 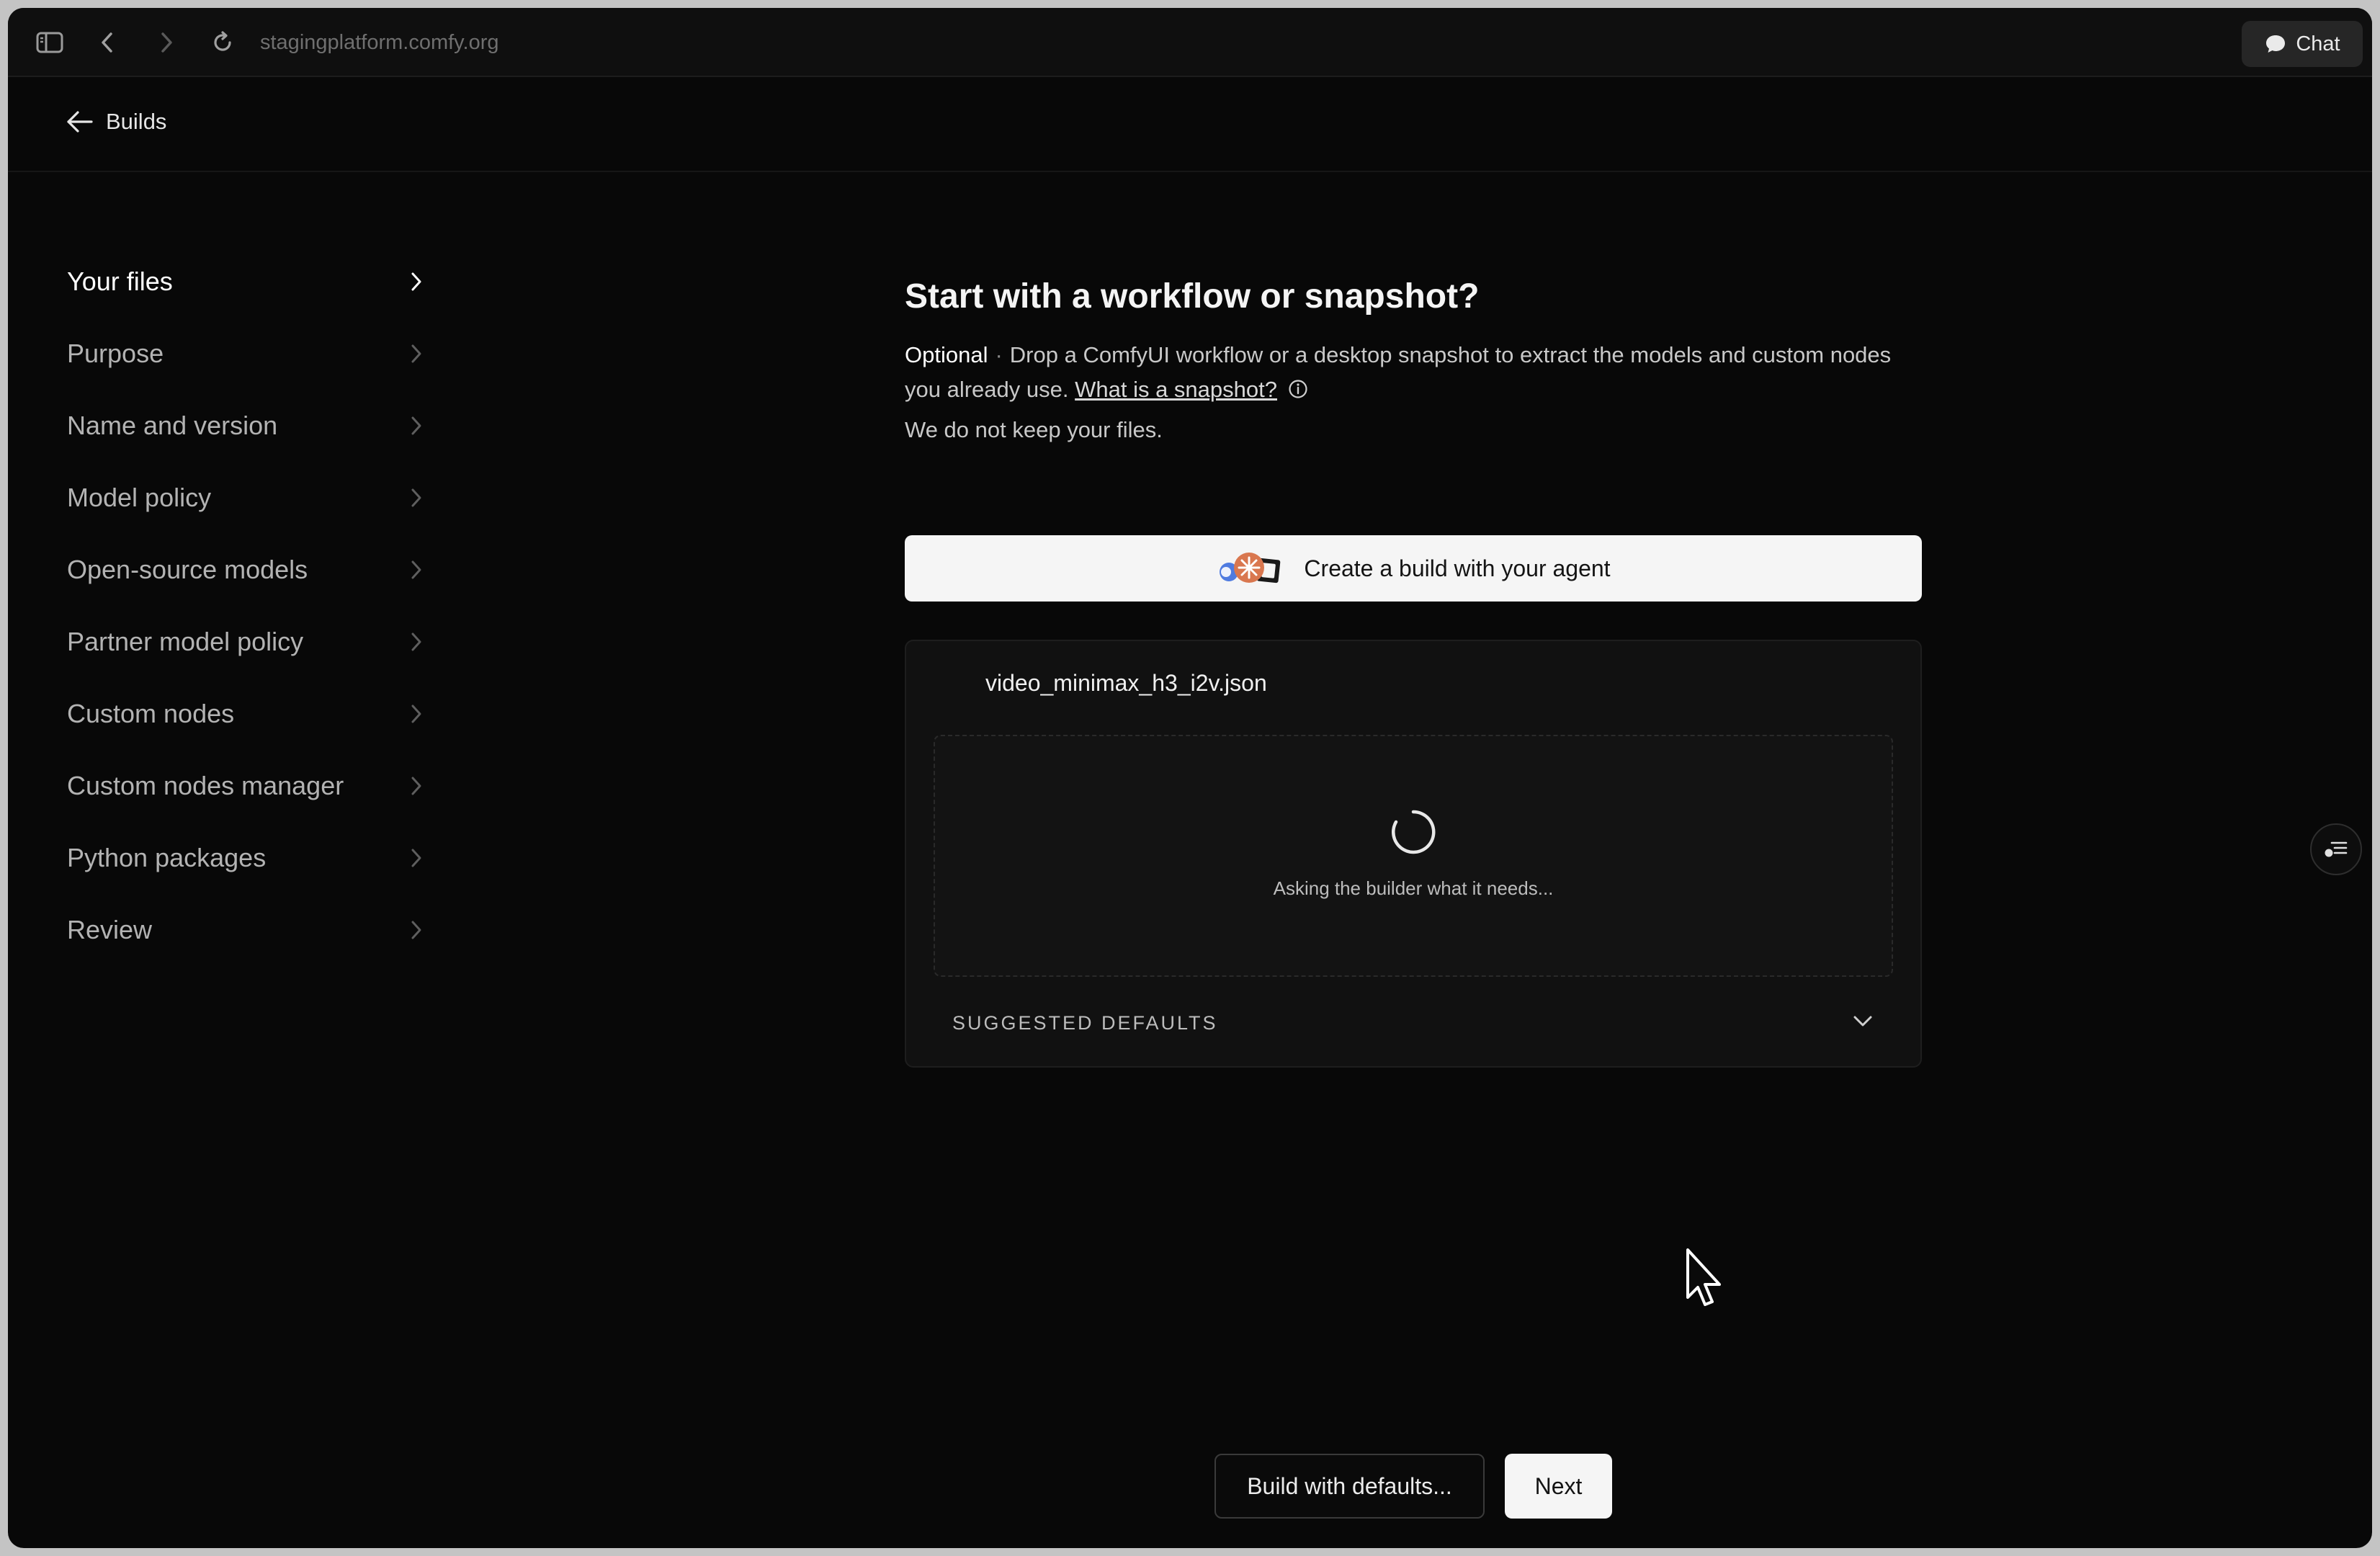 What do you see at coordinates (946, 354) in the screenshot?
I see `optional-label: Optional` at bounding box center [946, 354].